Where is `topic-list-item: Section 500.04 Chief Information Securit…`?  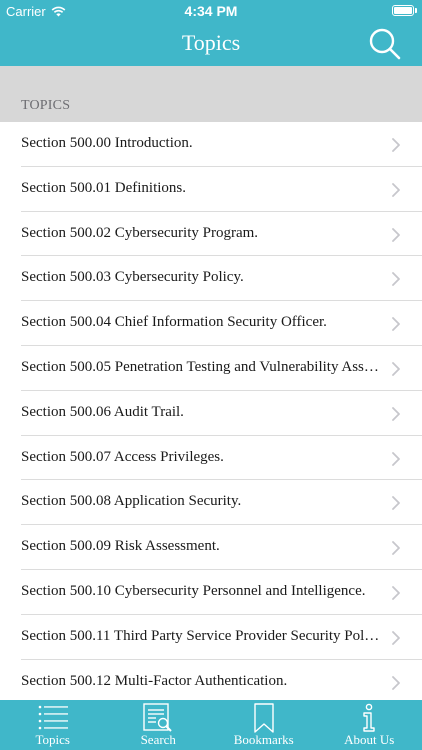 topic-list-item: Section 500.04 Chief Information Securit… is located at coordinates (211, 323).